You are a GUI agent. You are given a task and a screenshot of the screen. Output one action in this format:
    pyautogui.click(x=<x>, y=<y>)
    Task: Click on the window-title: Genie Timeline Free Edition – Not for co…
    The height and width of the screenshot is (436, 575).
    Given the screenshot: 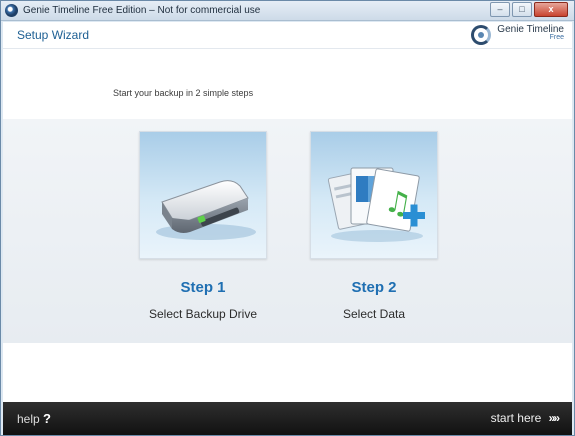 What is the action you would take?
    pyautogui.click(x=142, y=10)
    